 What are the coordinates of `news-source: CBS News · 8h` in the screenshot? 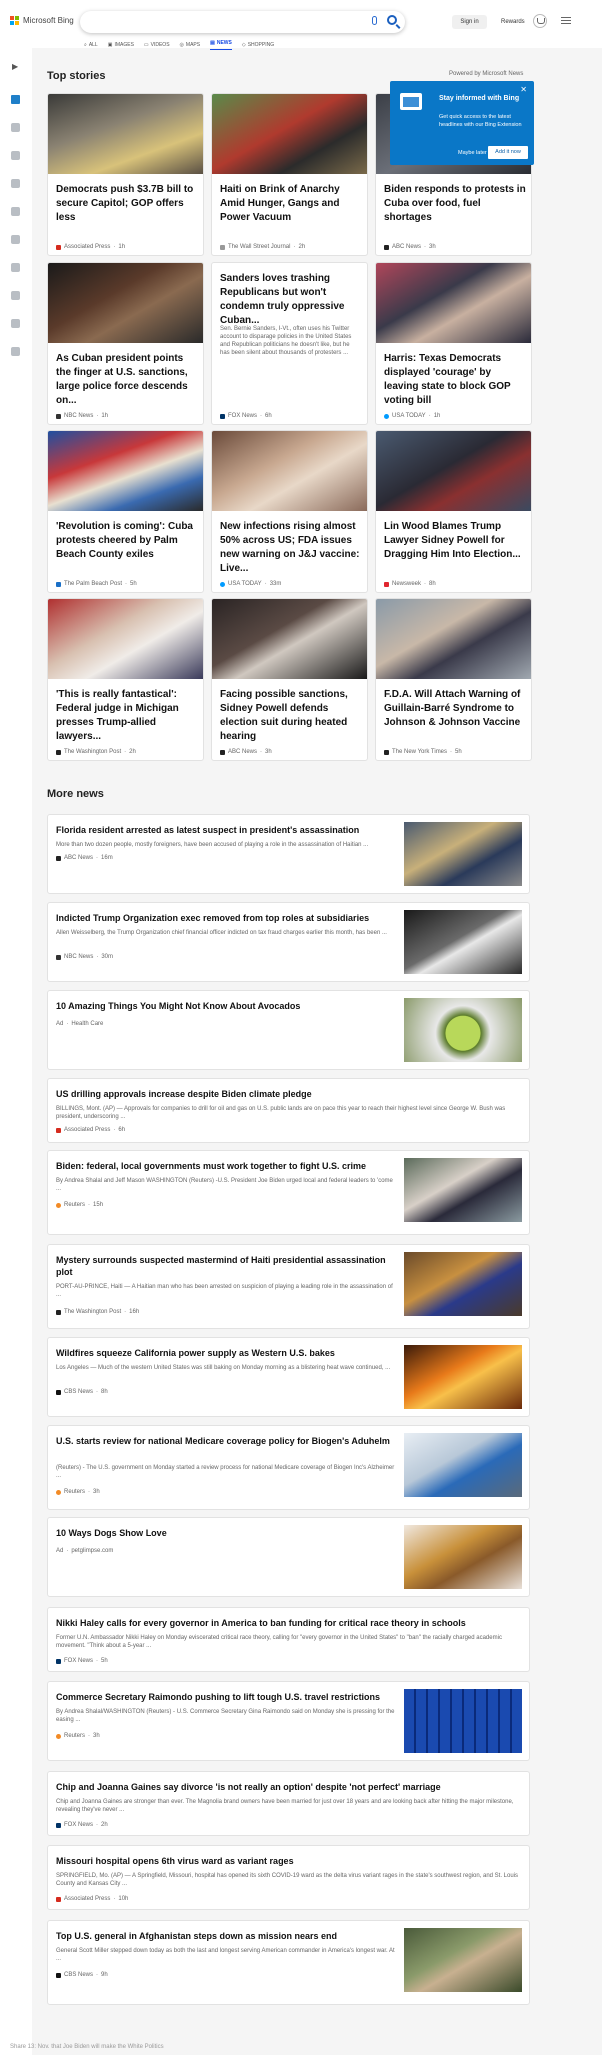 It's located at (82, 1392).